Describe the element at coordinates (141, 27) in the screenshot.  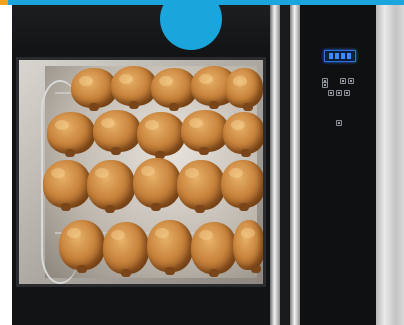
I see `oven-top-bar` at that location.